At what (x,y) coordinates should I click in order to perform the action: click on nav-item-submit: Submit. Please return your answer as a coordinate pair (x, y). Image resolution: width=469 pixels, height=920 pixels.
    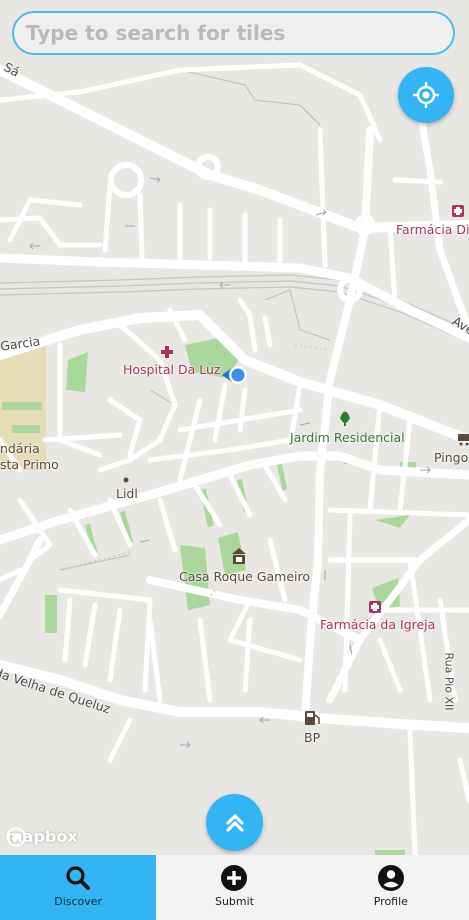
    Looking at the image, I should click on (234, 887).